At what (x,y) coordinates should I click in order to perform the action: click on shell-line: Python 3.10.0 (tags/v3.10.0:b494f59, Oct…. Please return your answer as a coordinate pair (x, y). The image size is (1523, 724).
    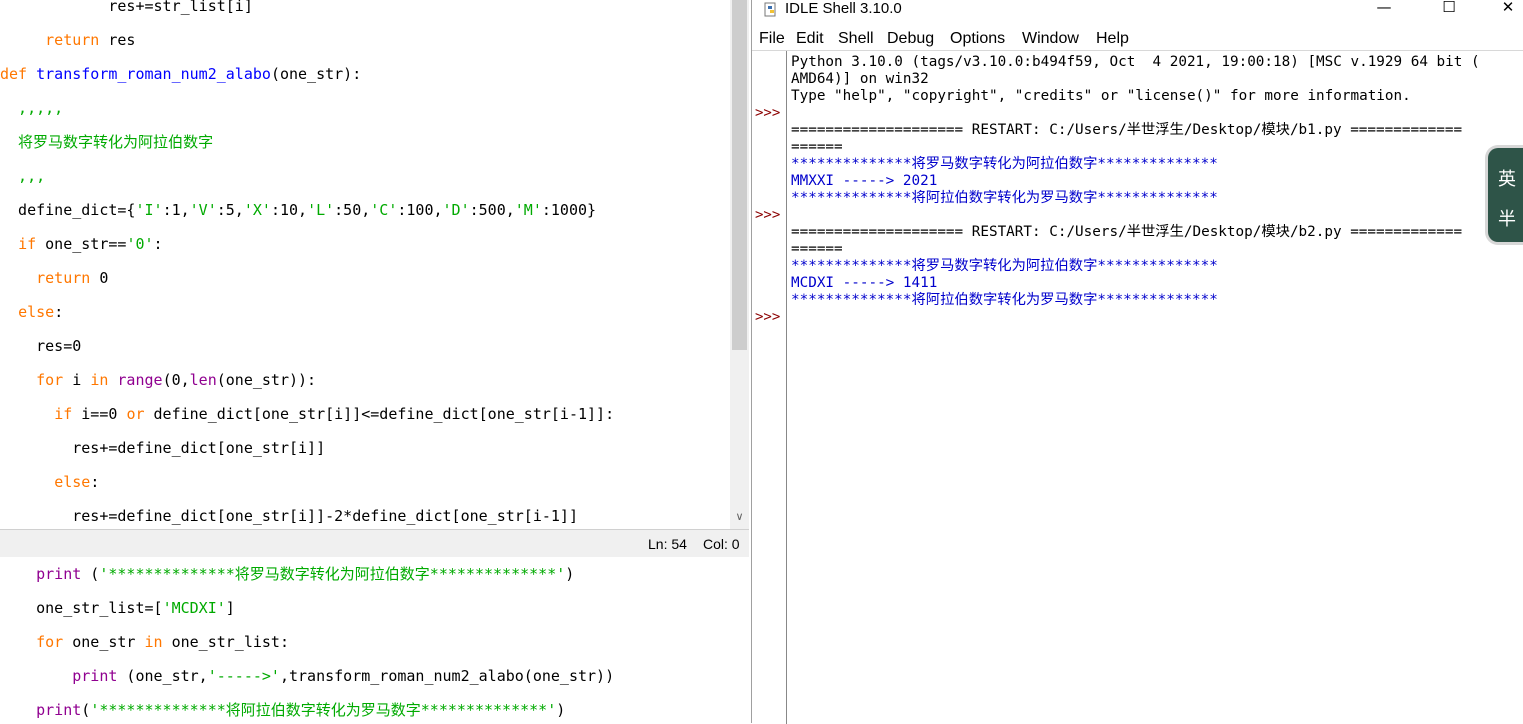
    Looking at the image, I should click on (1135, 62).